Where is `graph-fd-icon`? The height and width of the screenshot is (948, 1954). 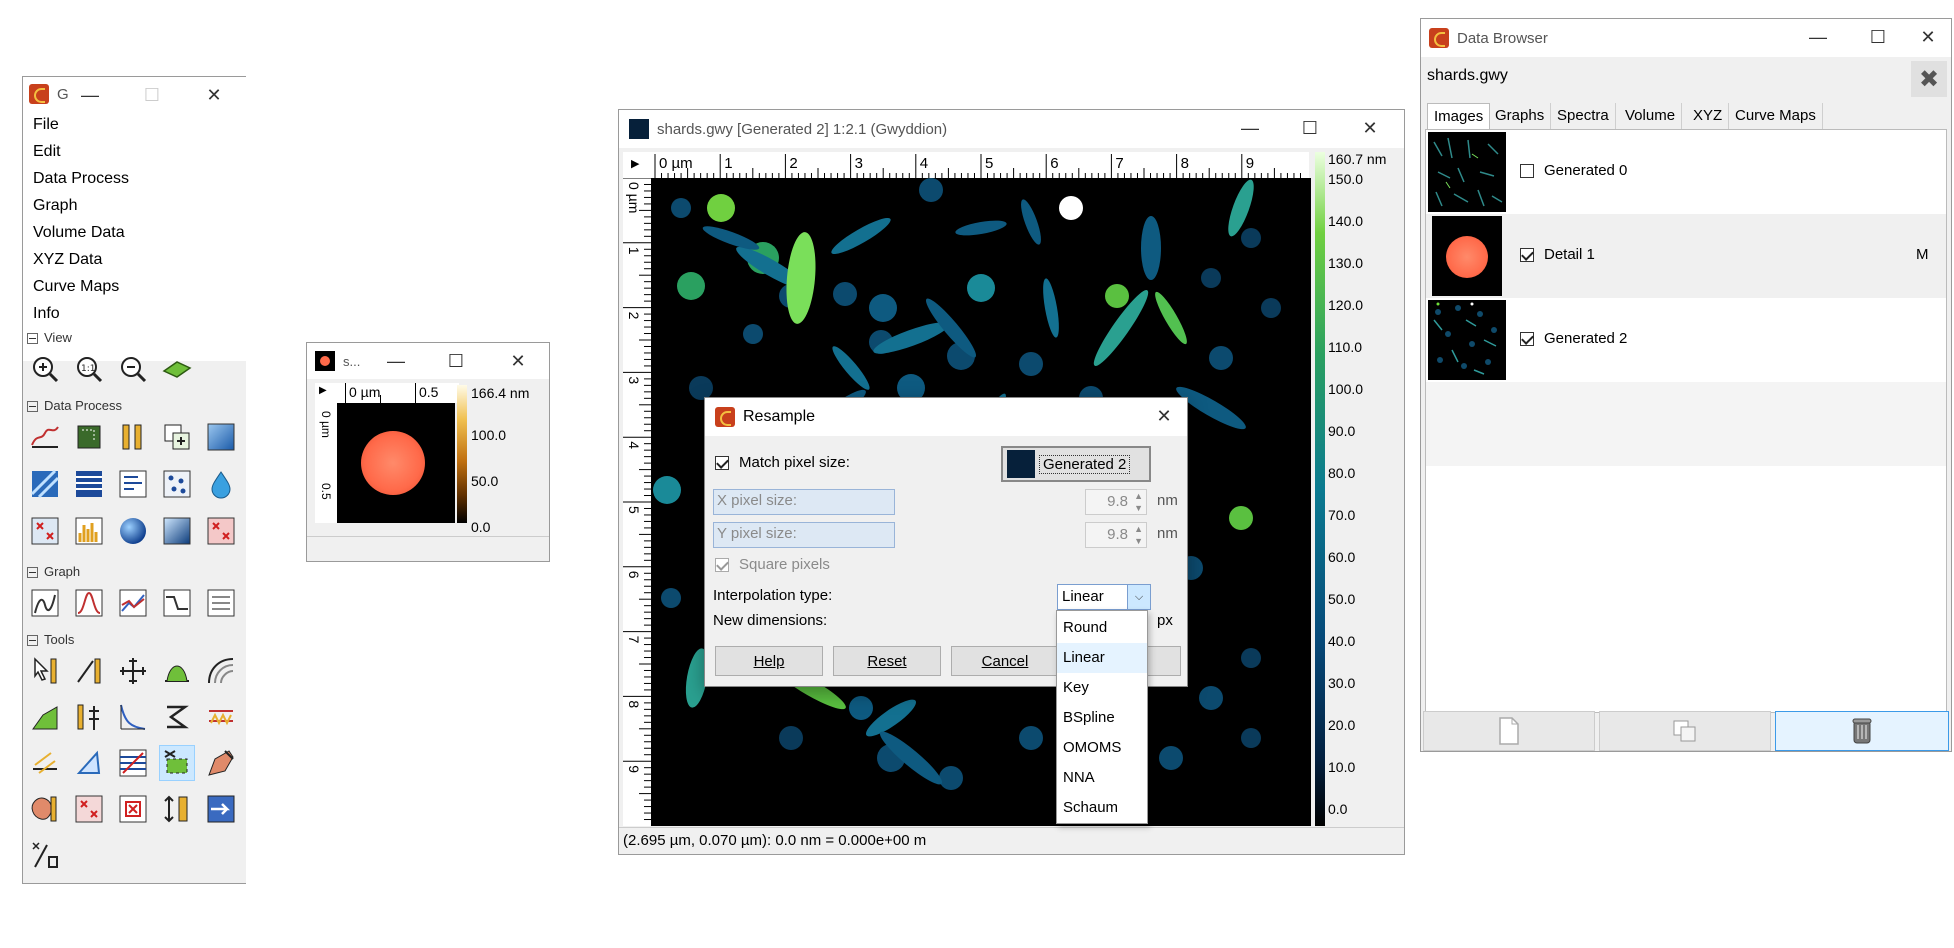
graph-fd-icon is located at coordinates (177, 603).